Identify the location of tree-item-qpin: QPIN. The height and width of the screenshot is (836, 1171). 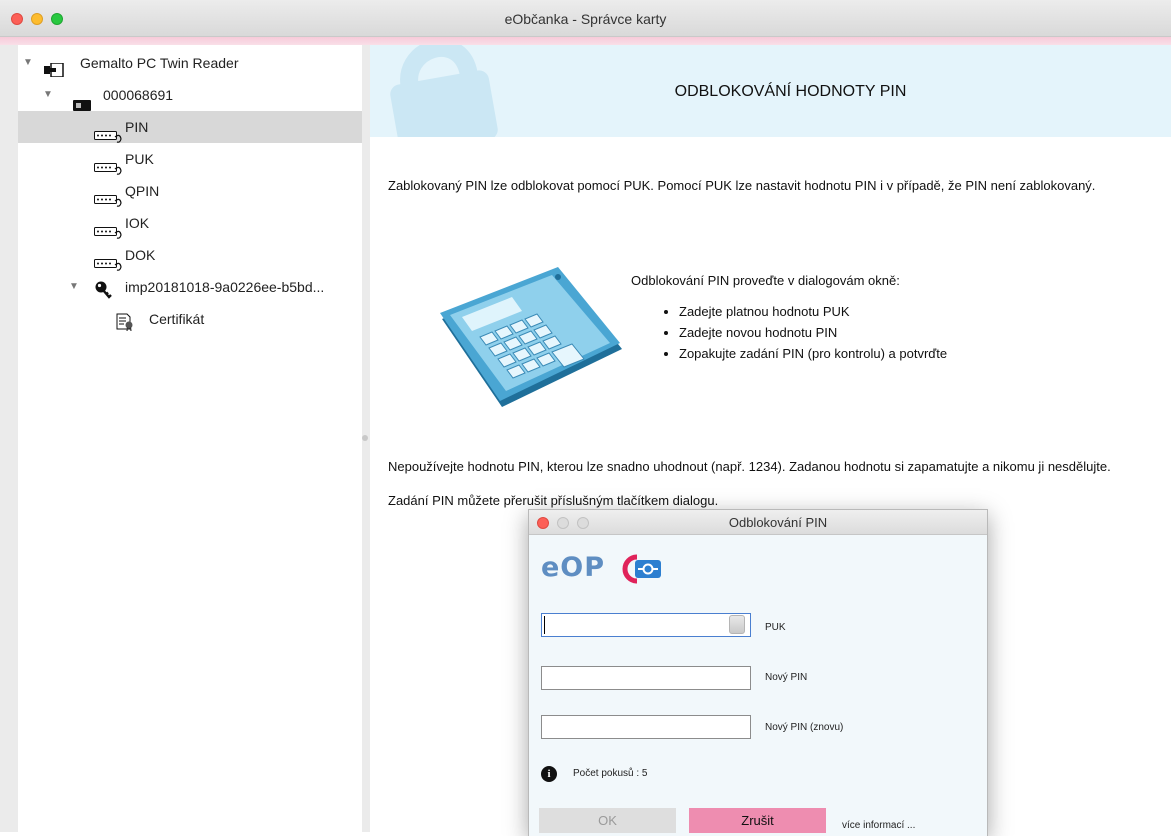
(190, 191).